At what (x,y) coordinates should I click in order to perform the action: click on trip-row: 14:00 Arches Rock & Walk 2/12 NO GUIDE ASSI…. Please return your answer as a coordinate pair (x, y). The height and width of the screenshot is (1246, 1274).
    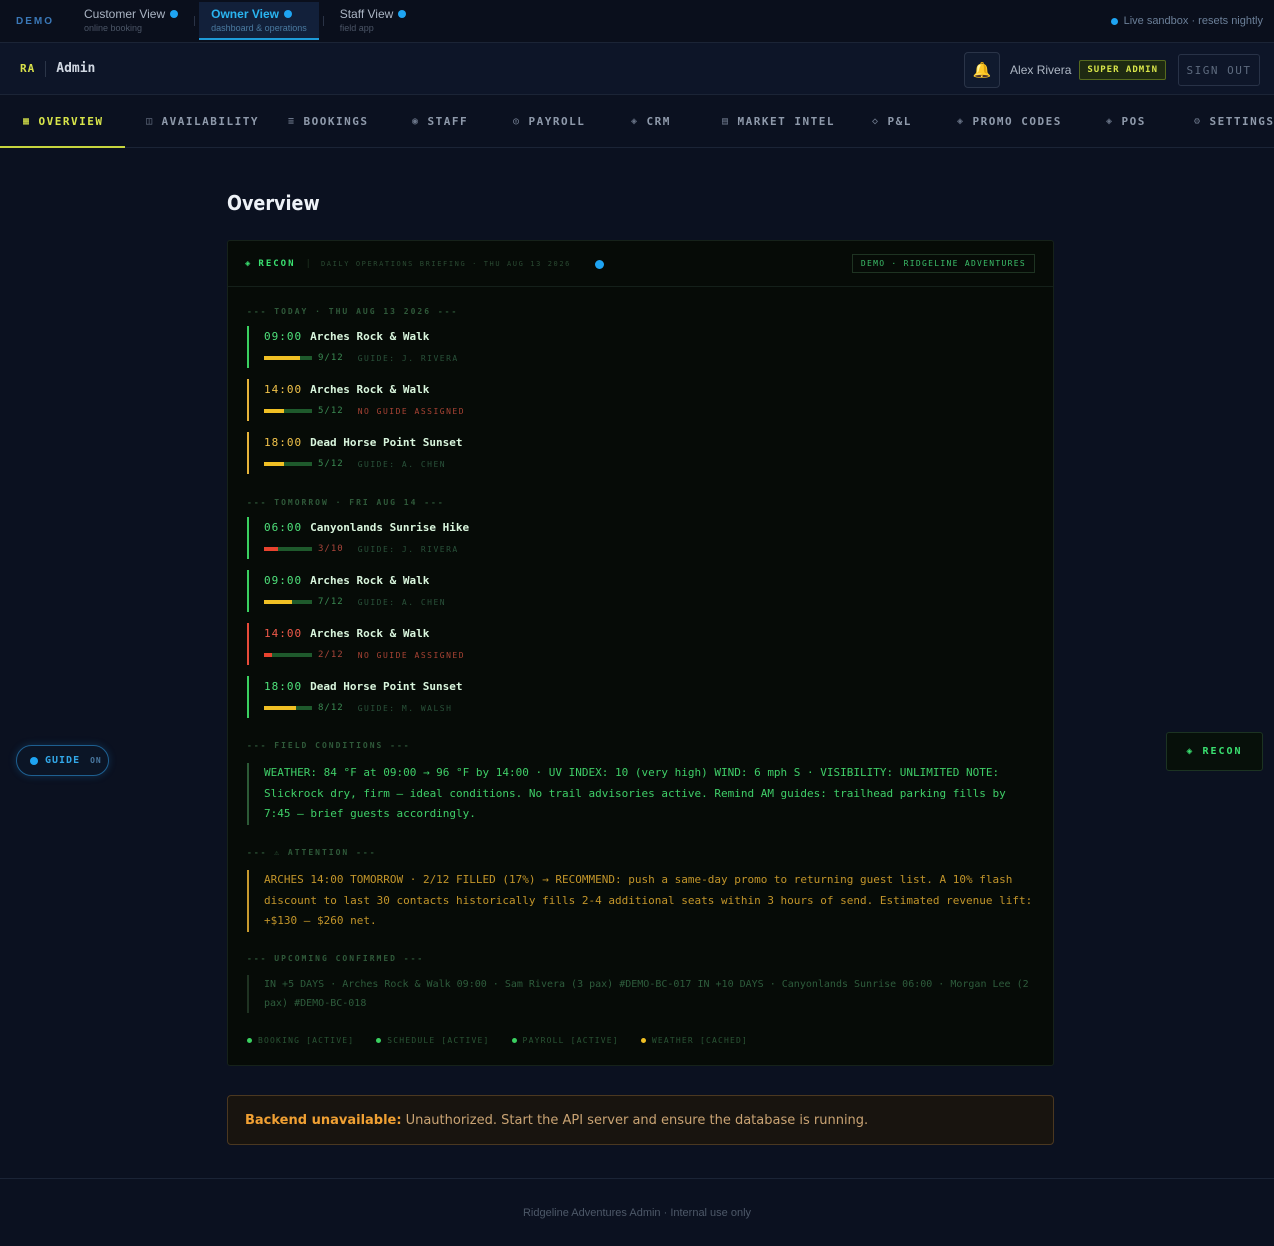
    Looking at the image, I should click on (447, 644).